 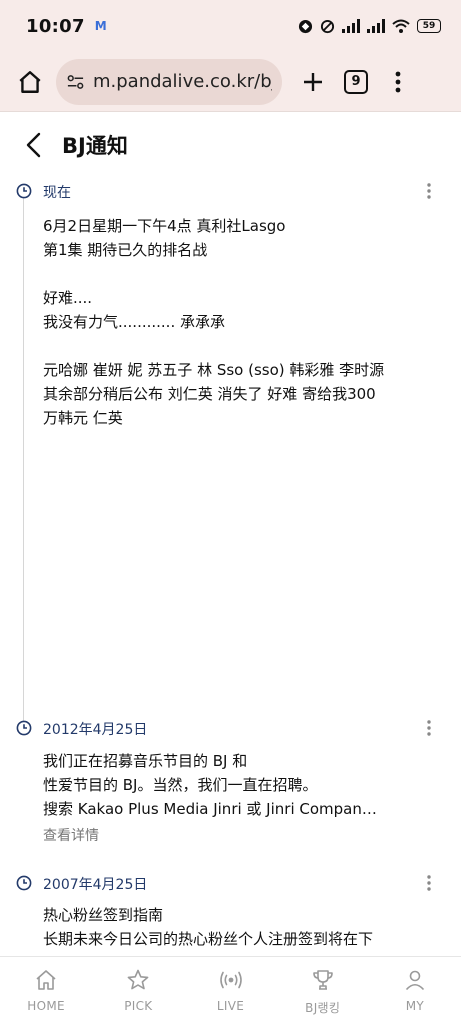 I want to click on wifi-icon, so click(x=401, y=26).